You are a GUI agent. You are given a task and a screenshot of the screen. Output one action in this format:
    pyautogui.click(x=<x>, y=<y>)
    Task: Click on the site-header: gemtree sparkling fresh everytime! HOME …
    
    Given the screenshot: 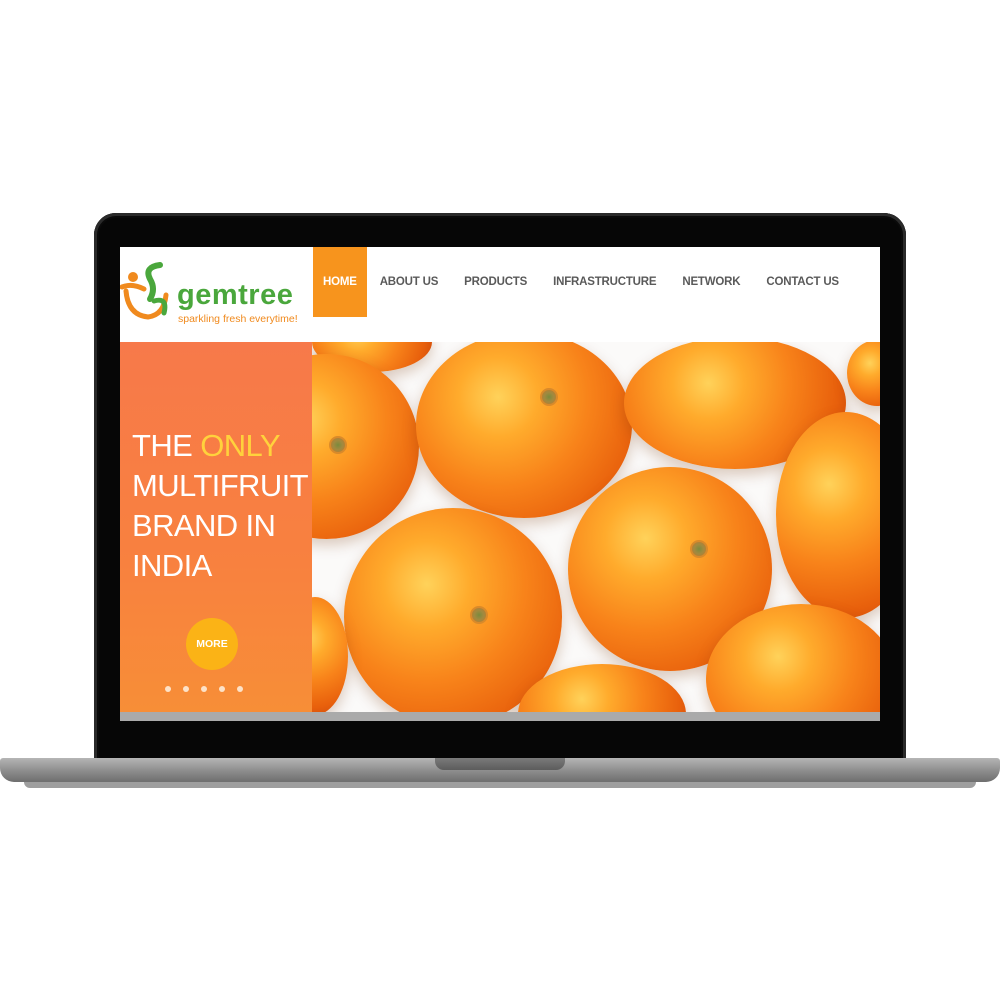 What is the action you would take?
    pyautogui.click(x=500, y=294)
    